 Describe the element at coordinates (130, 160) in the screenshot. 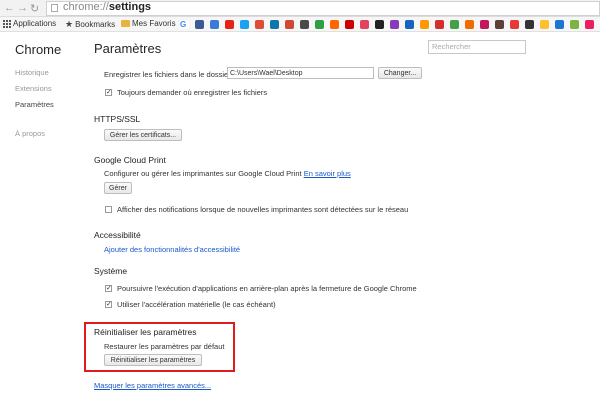

I see `cloud-print-section-title: Google Cloud Print` at that location.